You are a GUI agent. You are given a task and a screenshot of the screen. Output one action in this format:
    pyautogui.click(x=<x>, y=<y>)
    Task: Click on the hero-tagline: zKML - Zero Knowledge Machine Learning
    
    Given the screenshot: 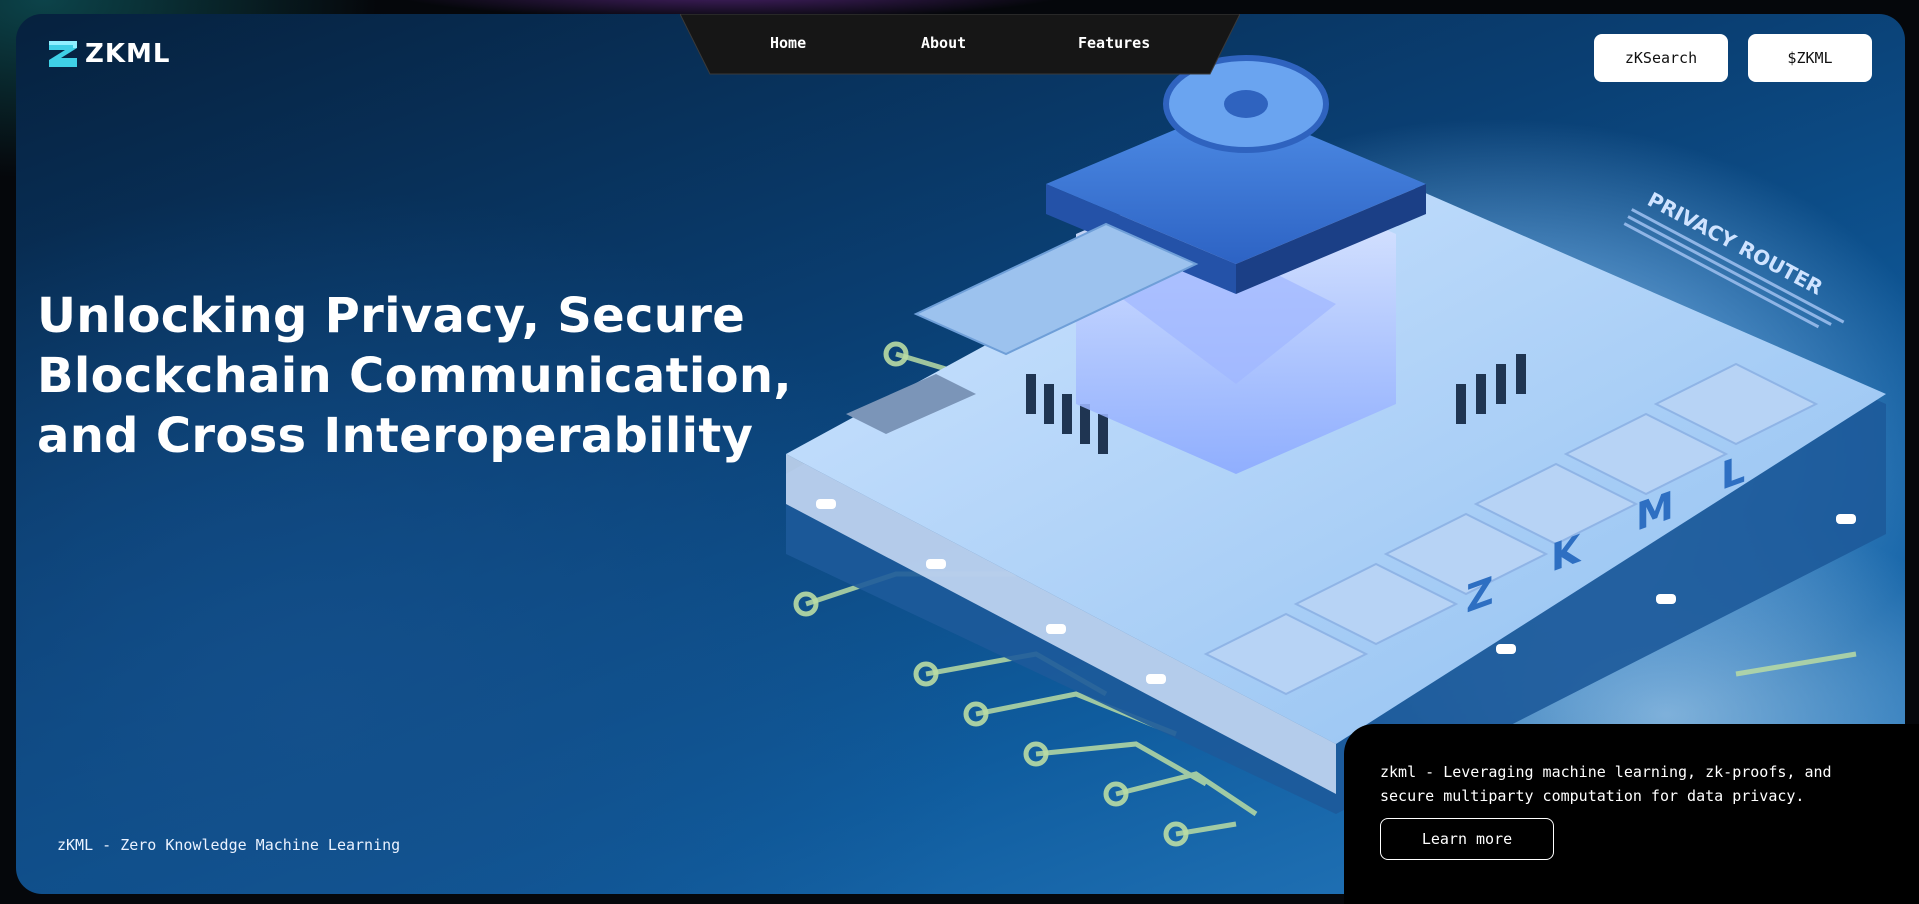 What is the action you would take?
    pyautogui.click(x=229, y=845)
    